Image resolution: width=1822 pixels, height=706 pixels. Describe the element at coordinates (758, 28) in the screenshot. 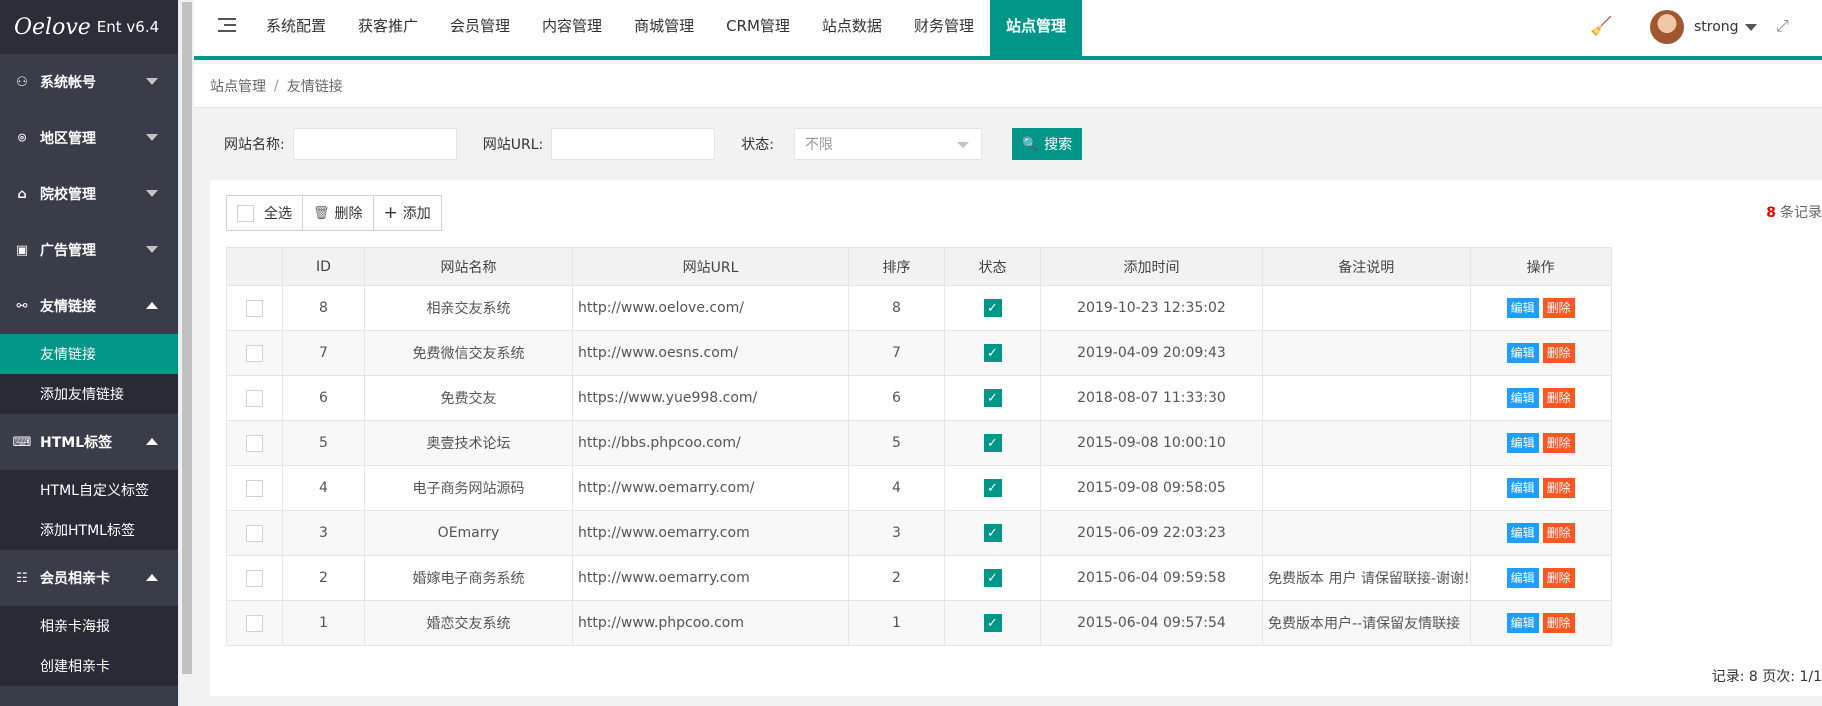

I see `nav-tab: CRM管理` at that location.